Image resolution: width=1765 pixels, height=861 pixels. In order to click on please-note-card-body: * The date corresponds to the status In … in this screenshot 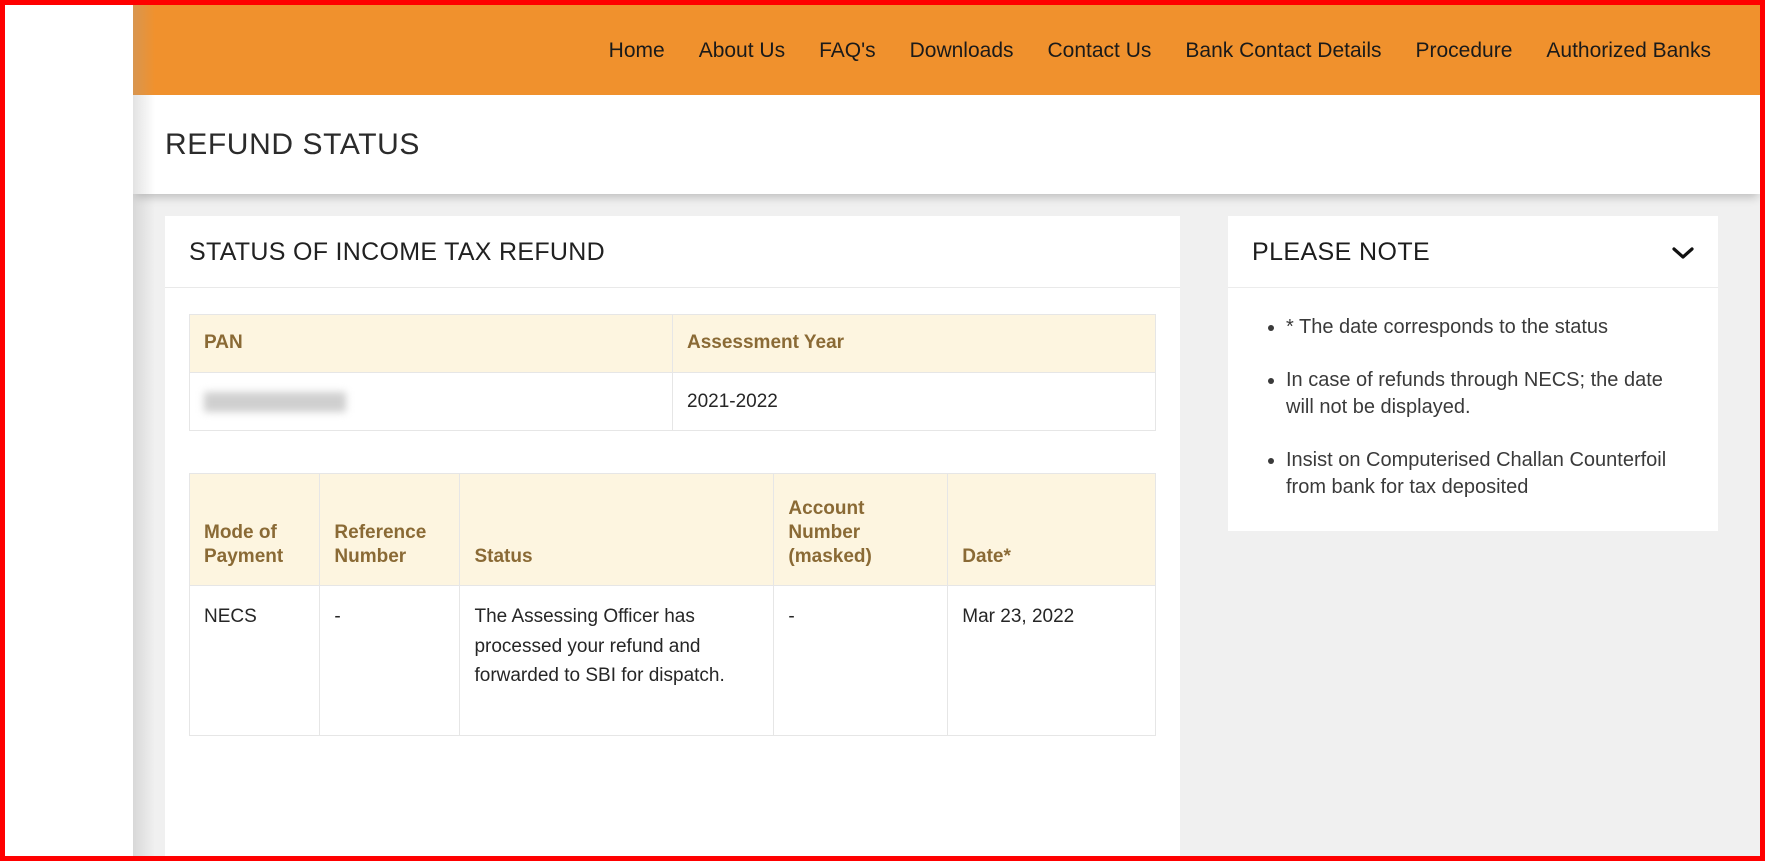, I will do `click(1473, 409)`.